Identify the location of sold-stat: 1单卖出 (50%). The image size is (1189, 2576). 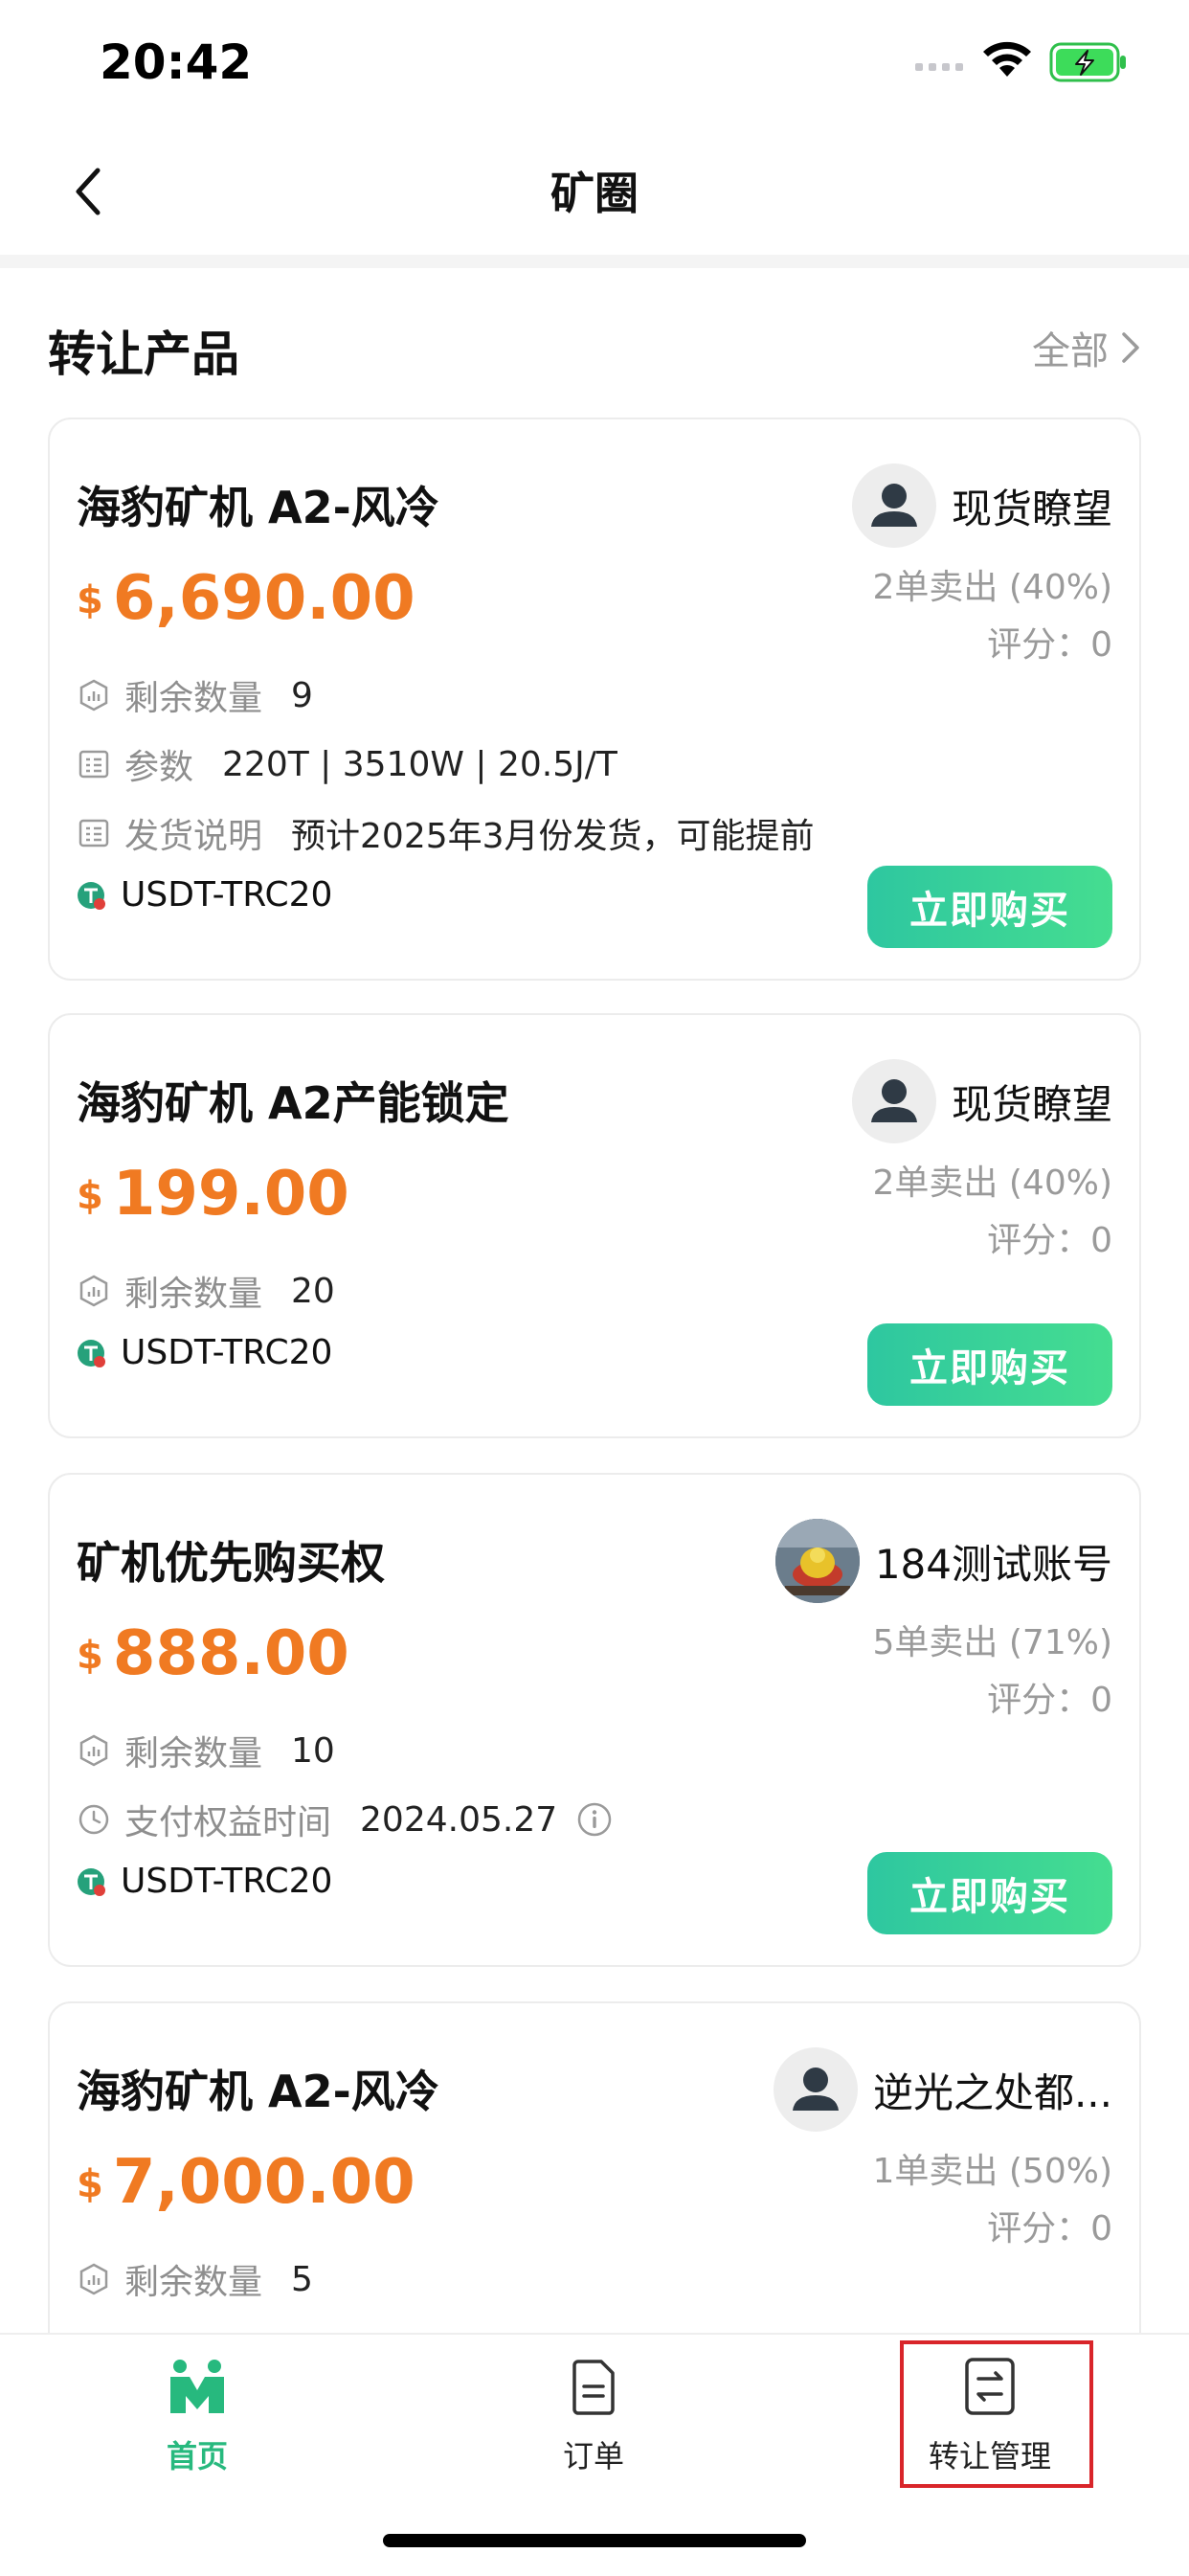
(992, 2171).